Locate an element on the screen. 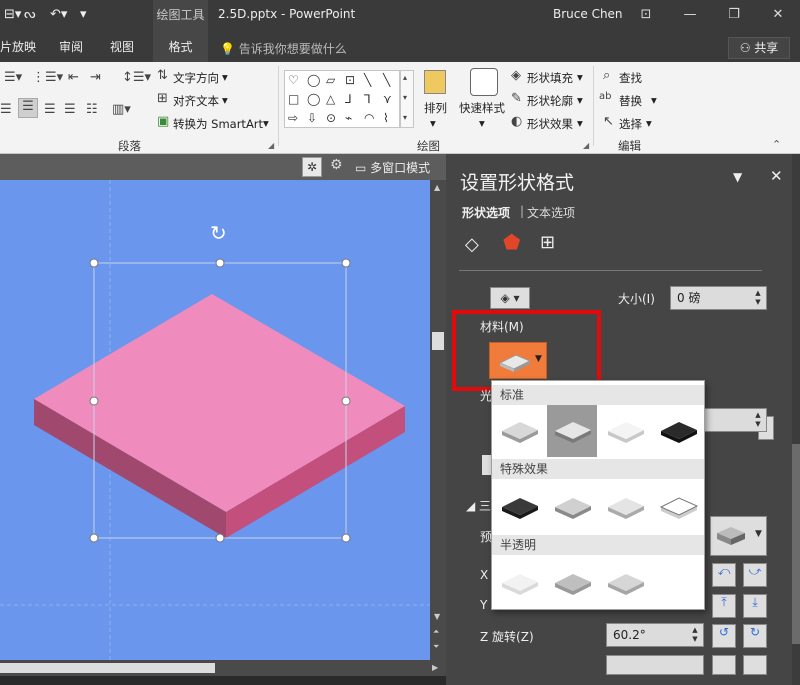  shape-gallery-item: ⇨ is located at coordinates (293, 118).